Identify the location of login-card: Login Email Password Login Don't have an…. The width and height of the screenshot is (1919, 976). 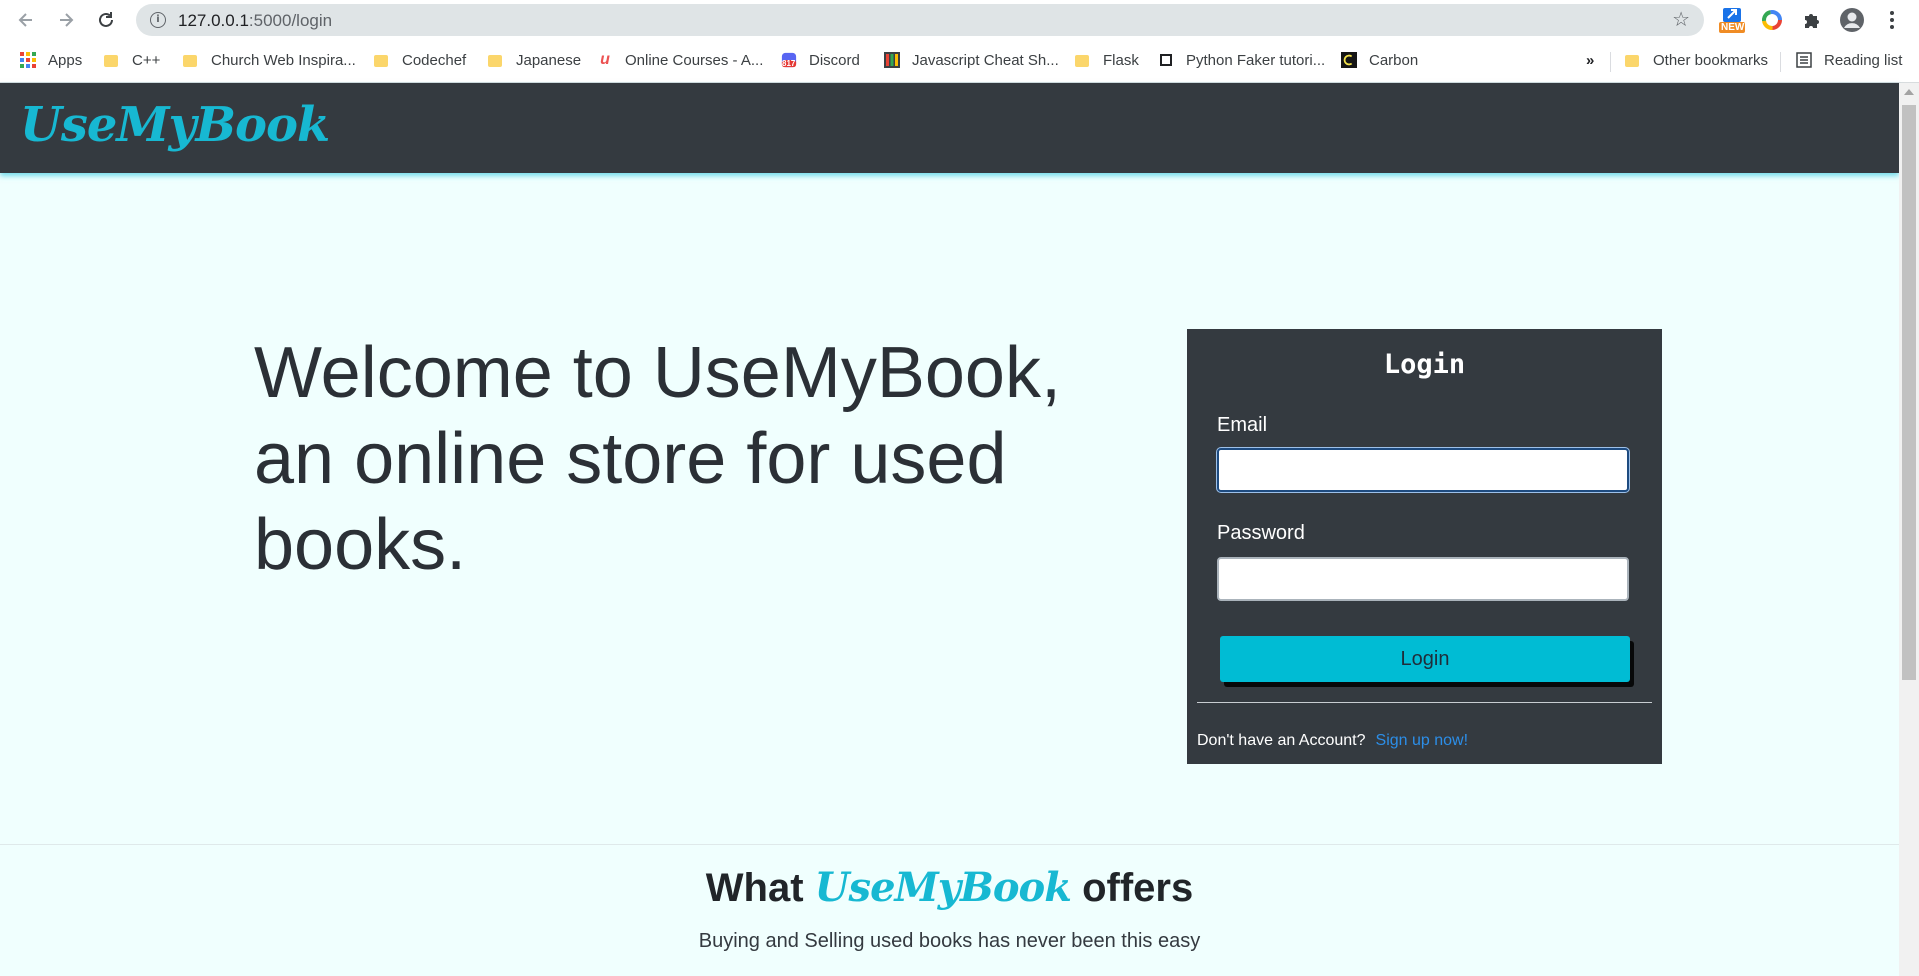
(1424, 546).